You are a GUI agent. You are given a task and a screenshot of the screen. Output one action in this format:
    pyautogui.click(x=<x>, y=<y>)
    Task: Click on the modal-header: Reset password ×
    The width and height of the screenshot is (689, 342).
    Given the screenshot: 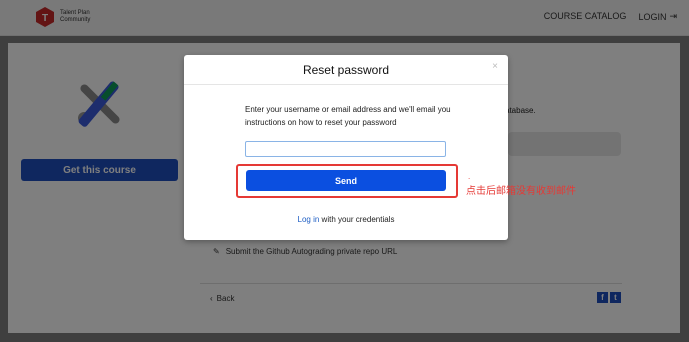 What is the action you would take?
    pyautogui.click(x=346, y=70)
    